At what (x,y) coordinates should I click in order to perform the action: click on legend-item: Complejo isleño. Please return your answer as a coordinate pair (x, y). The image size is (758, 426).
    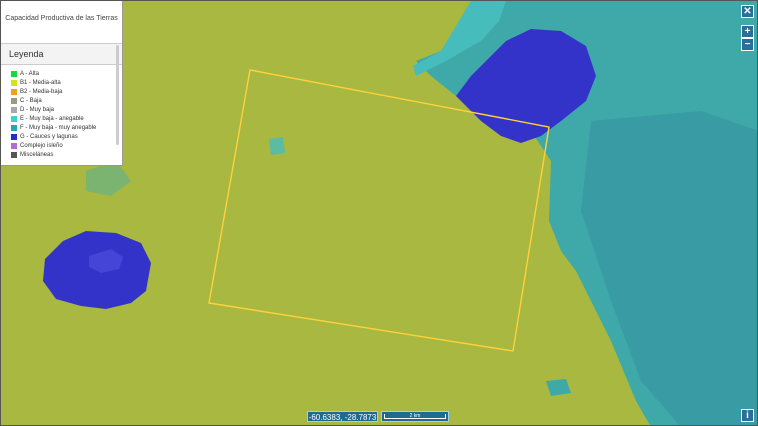
    Looking at the image, I should click on (66, 145).